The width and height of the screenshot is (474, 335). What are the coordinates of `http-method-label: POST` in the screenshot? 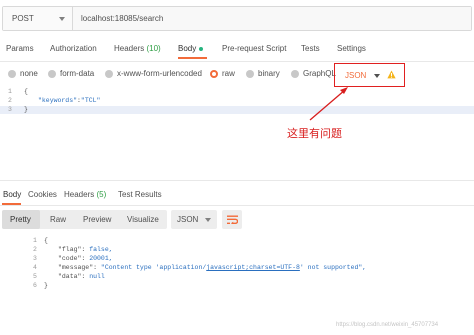 It's located at (23, 18).